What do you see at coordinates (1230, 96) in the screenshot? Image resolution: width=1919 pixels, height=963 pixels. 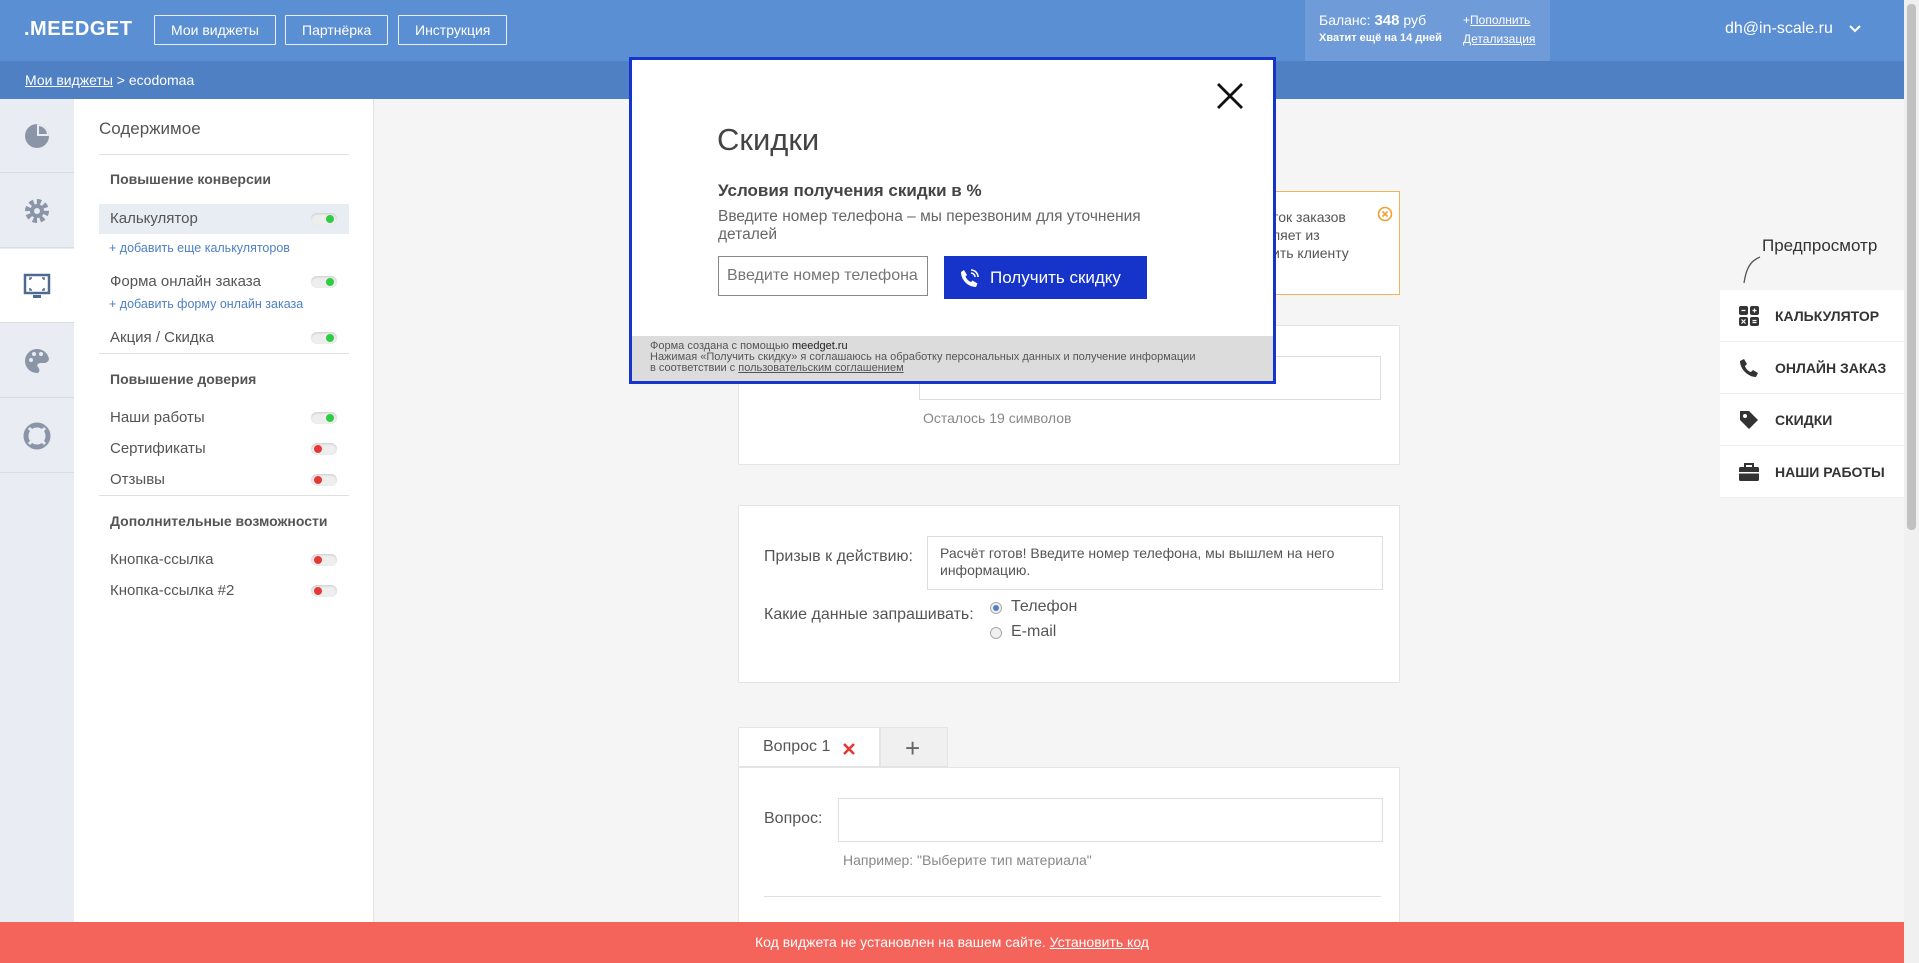 I see `close-icon` at bounding box center [1230, 96].